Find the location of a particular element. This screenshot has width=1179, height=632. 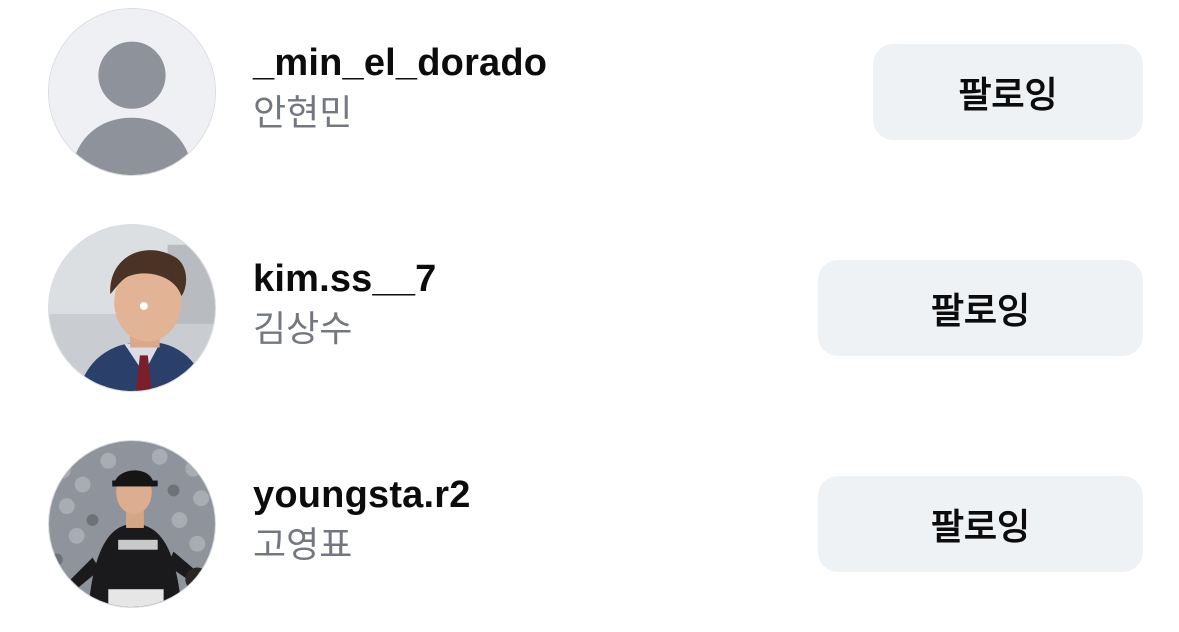

user-names: kim.ss__7 김상수 is located at coordinates (345, 305).